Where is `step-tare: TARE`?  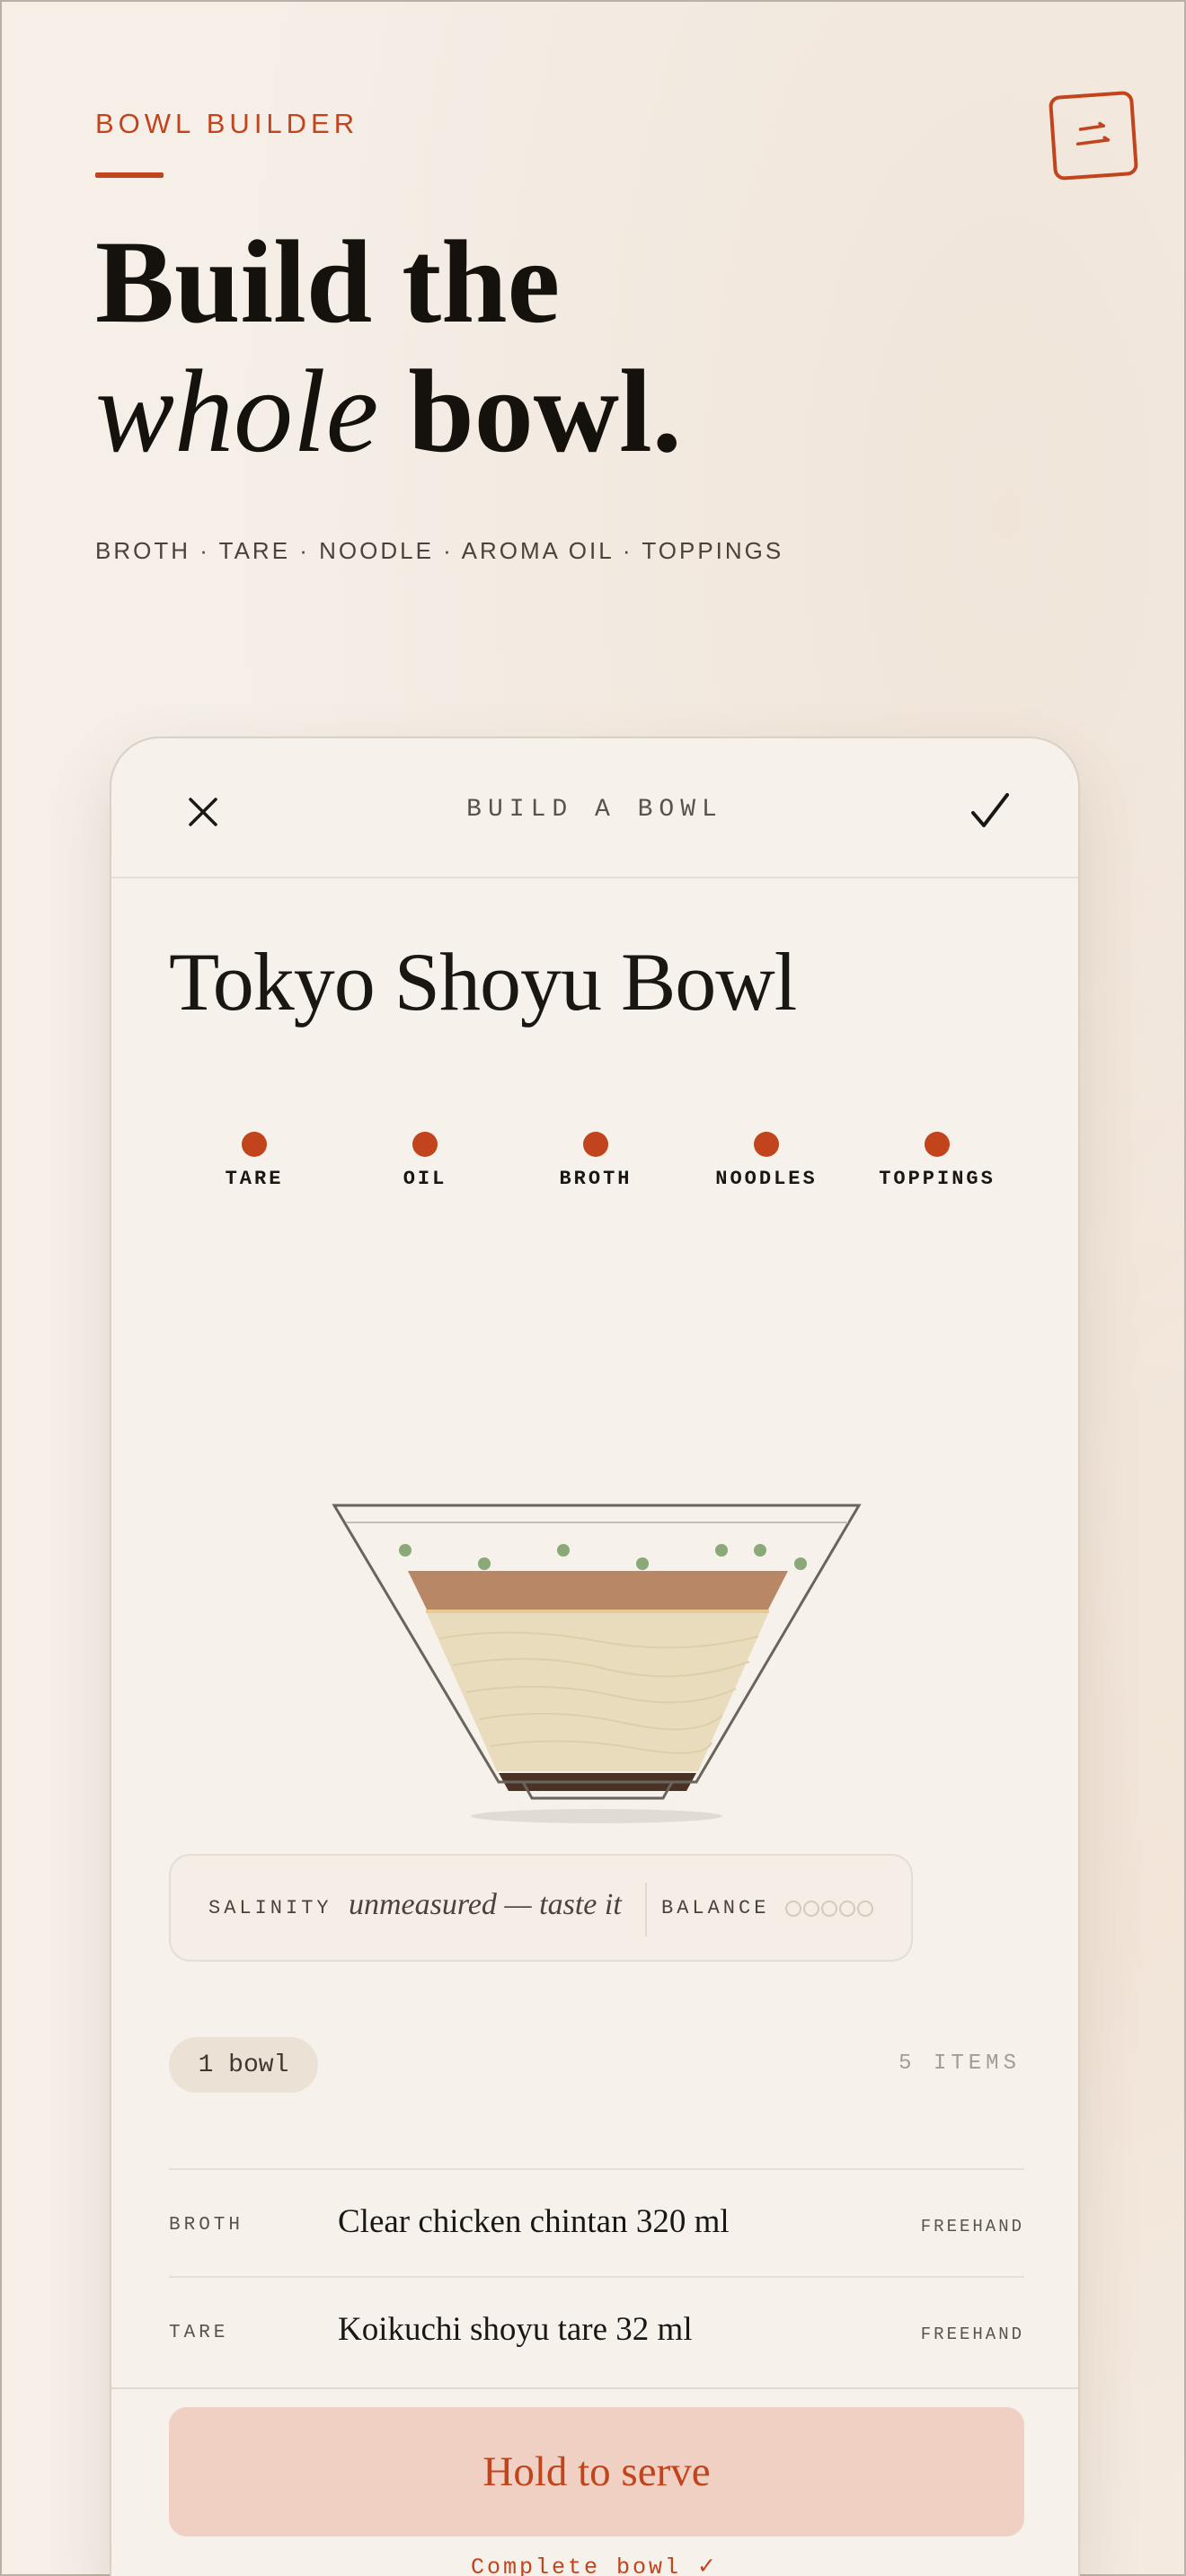
step-tare: TARE is located at coordinates (254, 1161).